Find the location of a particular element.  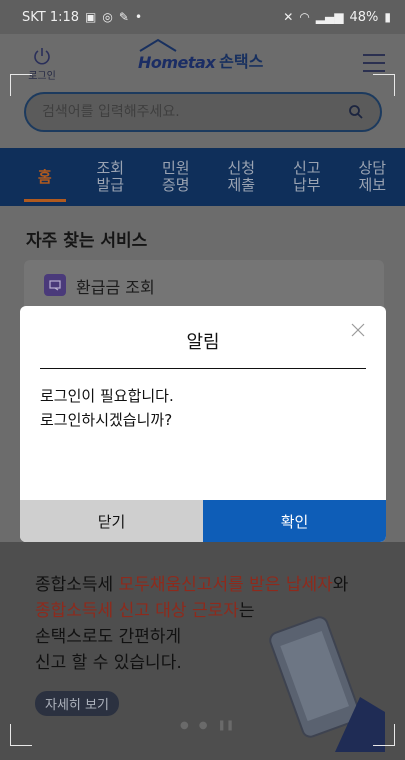

banner-line2-b: 는 is located at coordinates (246, 611).